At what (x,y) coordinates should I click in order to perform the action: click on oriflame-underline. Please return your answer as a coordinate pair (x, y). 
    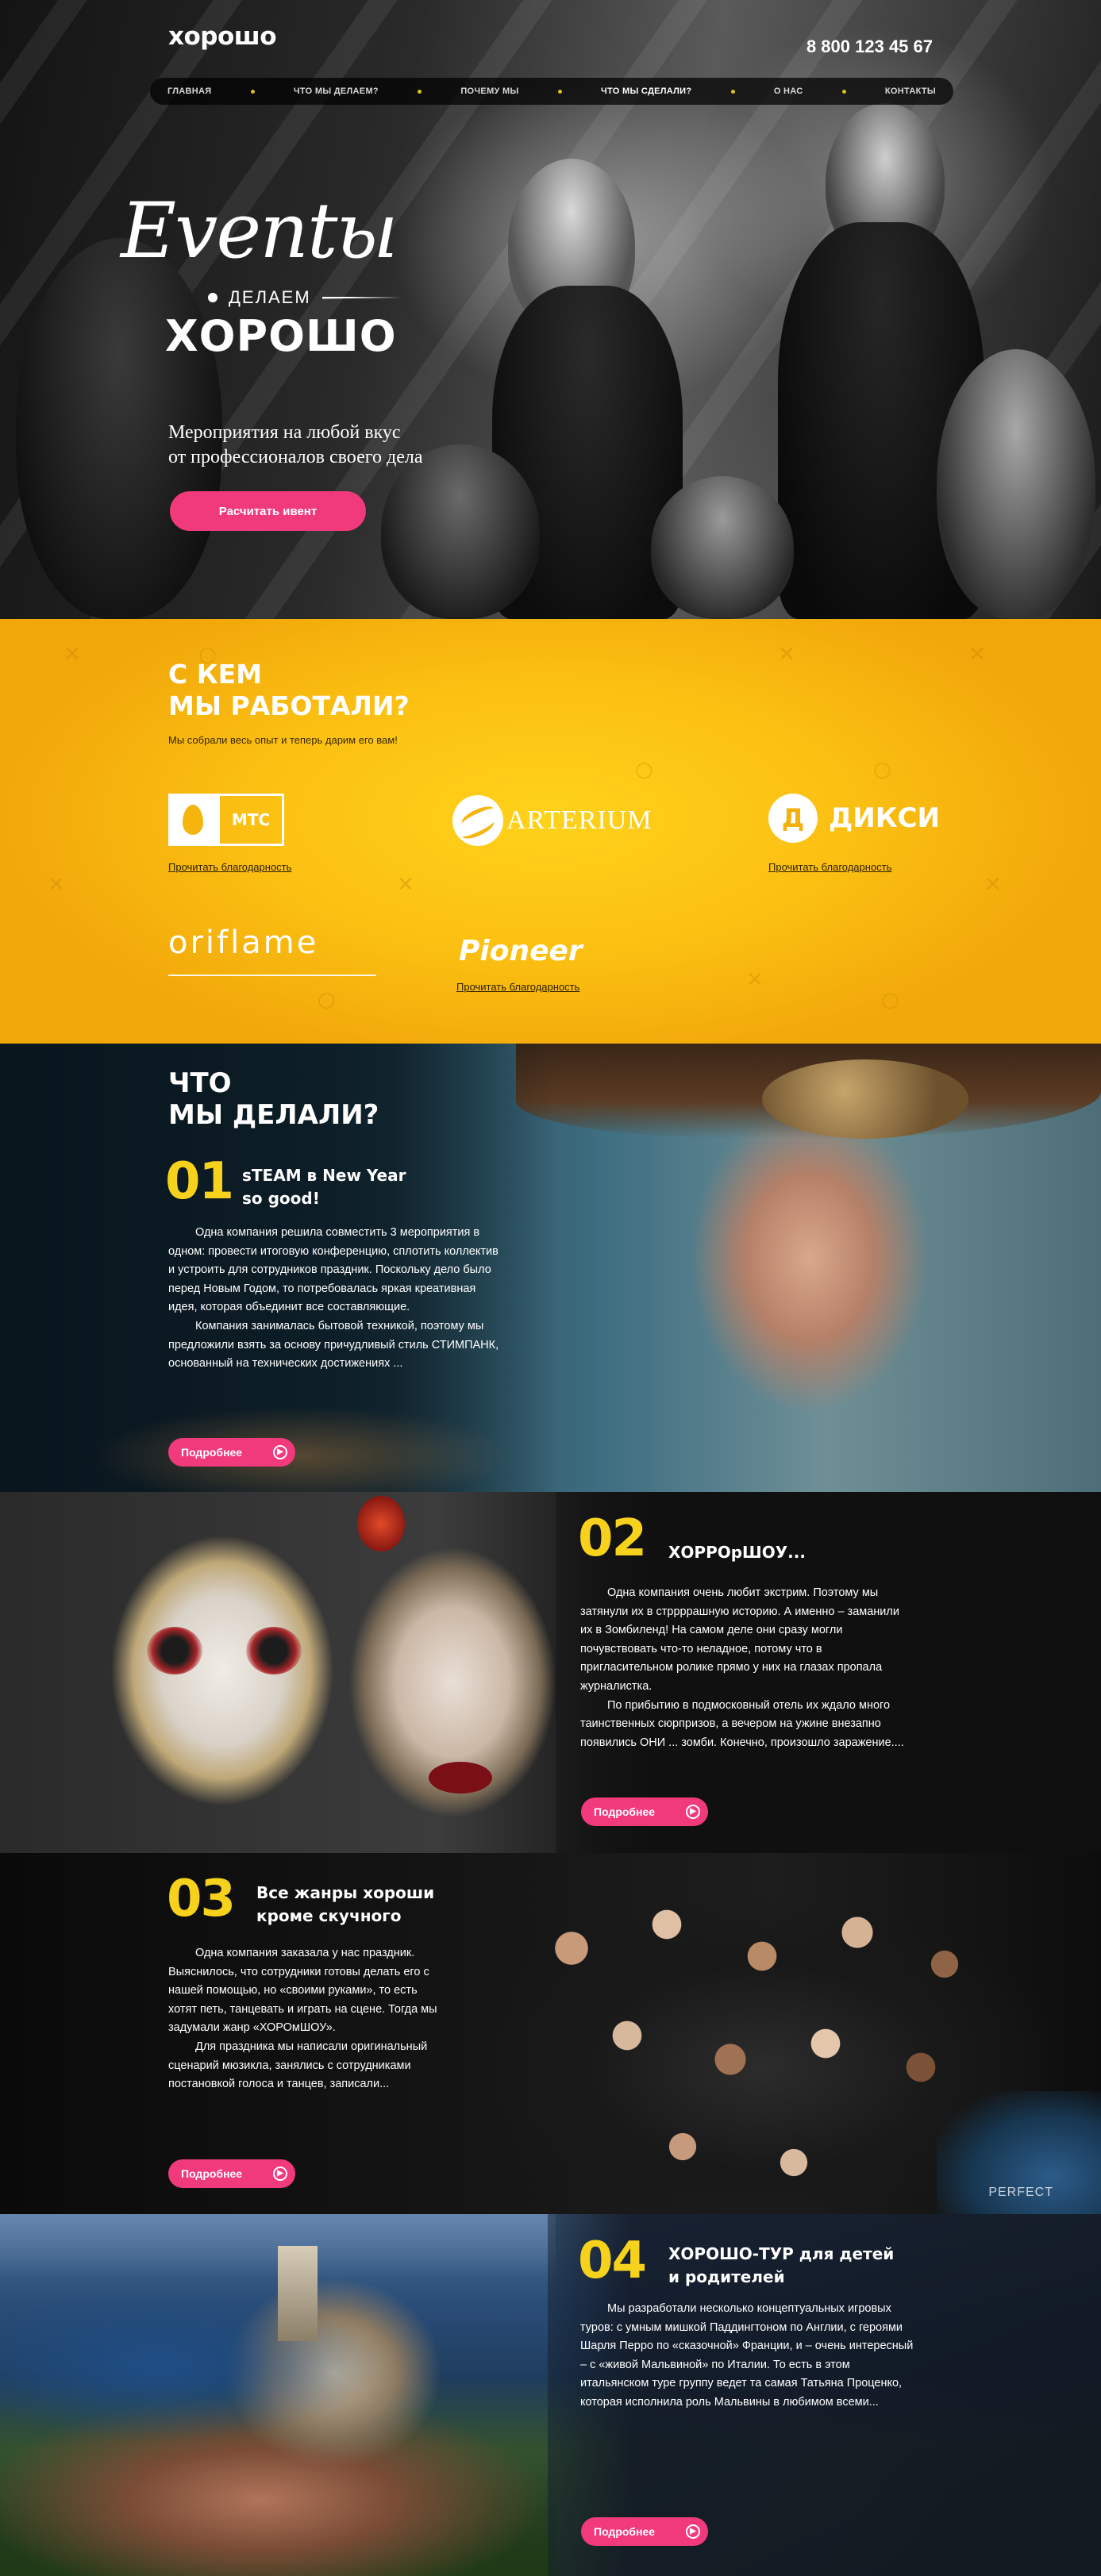
    Looking at the image, I should click on (272, 975).